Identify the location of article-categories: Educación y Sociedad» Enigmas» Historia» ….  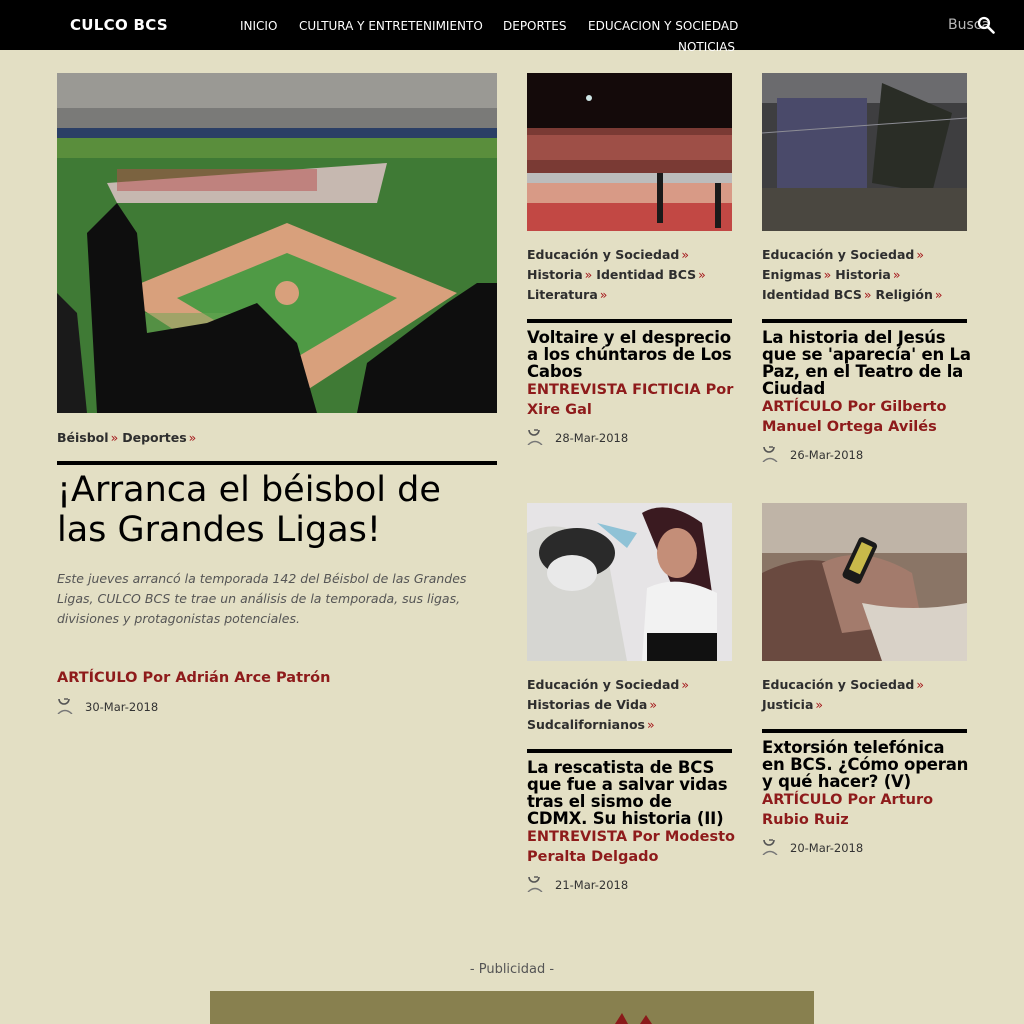
(852, 274).